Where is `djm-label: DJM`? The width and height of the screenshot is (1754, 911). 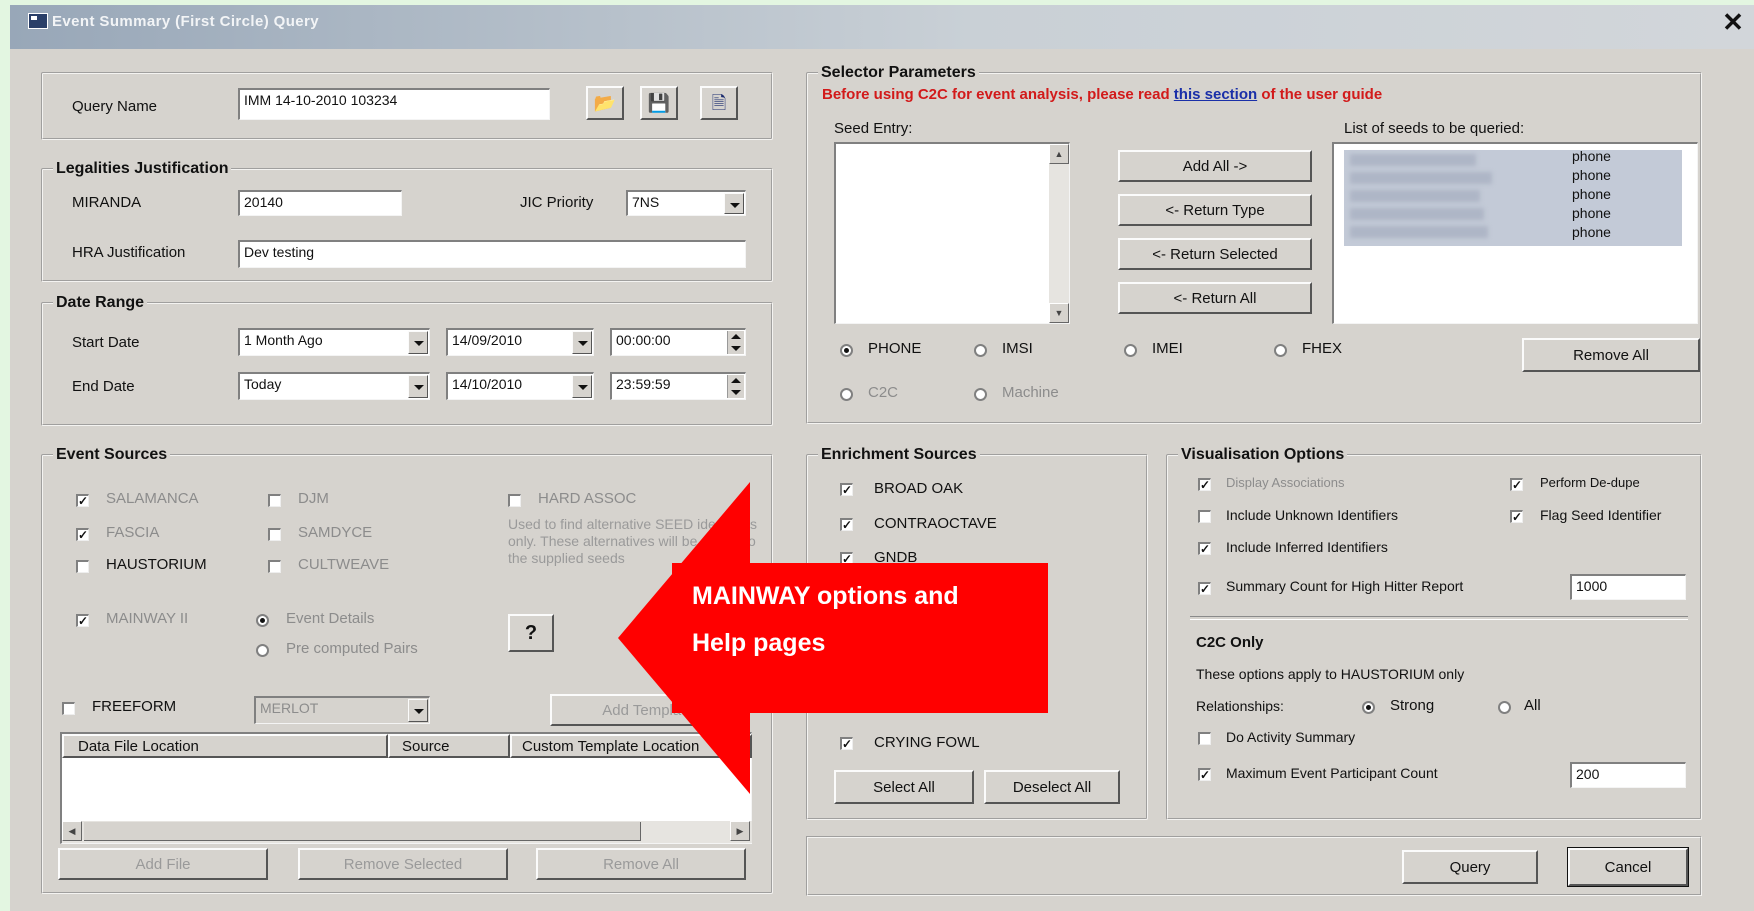
djm-label: DJM is located at coordinates (313, 498).